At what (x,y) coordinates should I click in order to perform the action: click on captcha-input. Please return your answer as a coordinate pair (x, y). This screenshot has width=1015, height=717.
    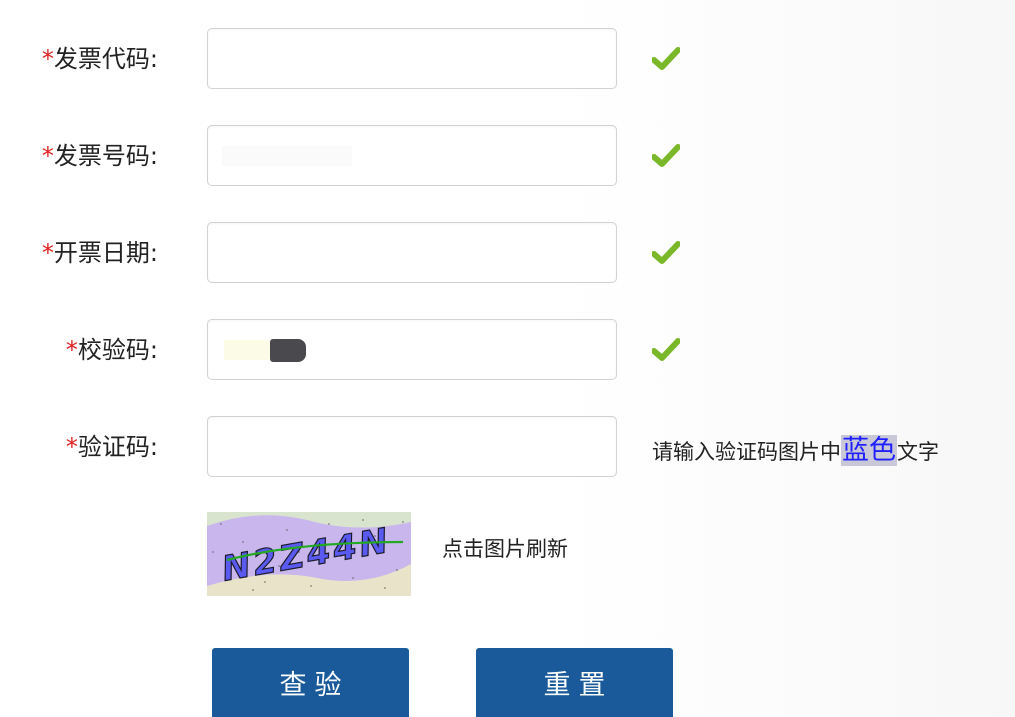
    Looking at the image, I should click on (412, 446).